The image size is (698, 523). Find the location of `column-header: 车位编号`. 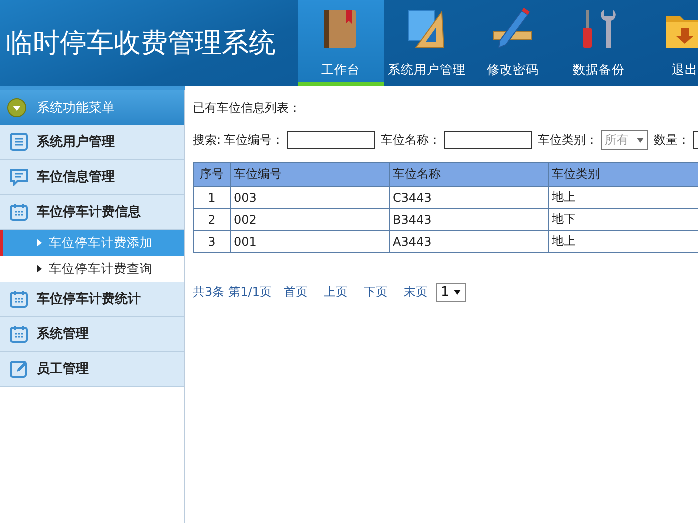

column-header: 车位编号 is located at coordinates (310, 174).